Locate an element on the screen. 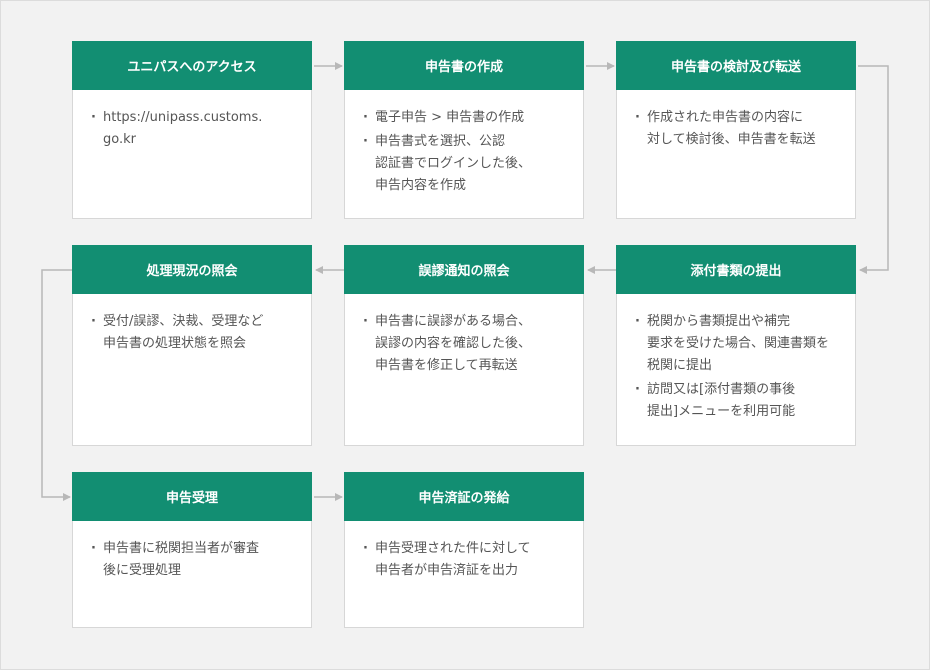 The height and width of the screenshot is (670, 930). step-item: 訪問又は[添付書類の事後 提出]メニューを利用可能 is located at coordinates (736, 401).